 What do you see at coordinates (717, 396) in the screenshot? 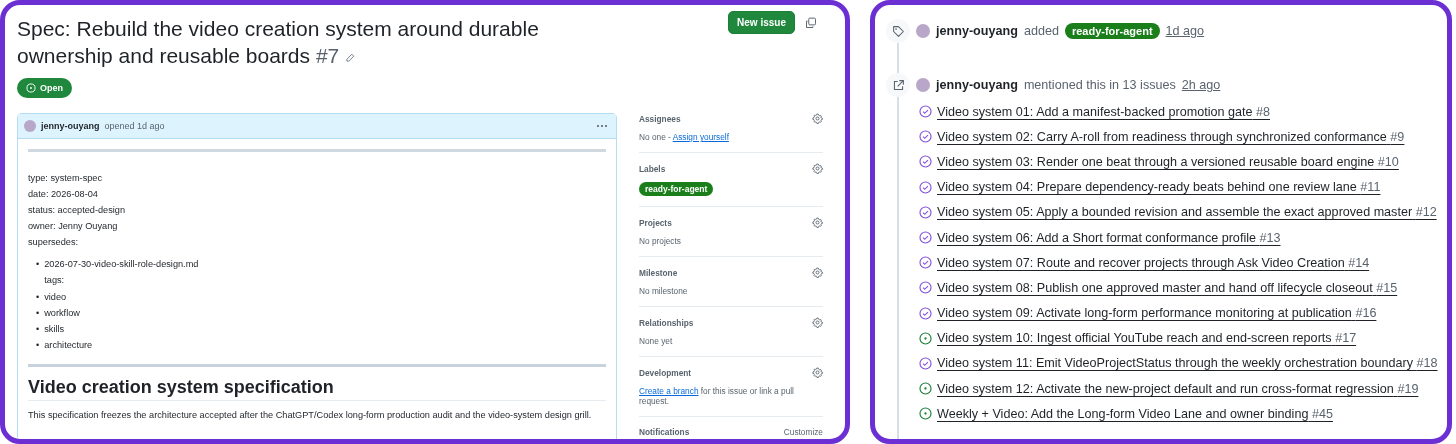
I see `development-text: Create a branch for this issue or link a pull request.` at bounding box center [717, 396].